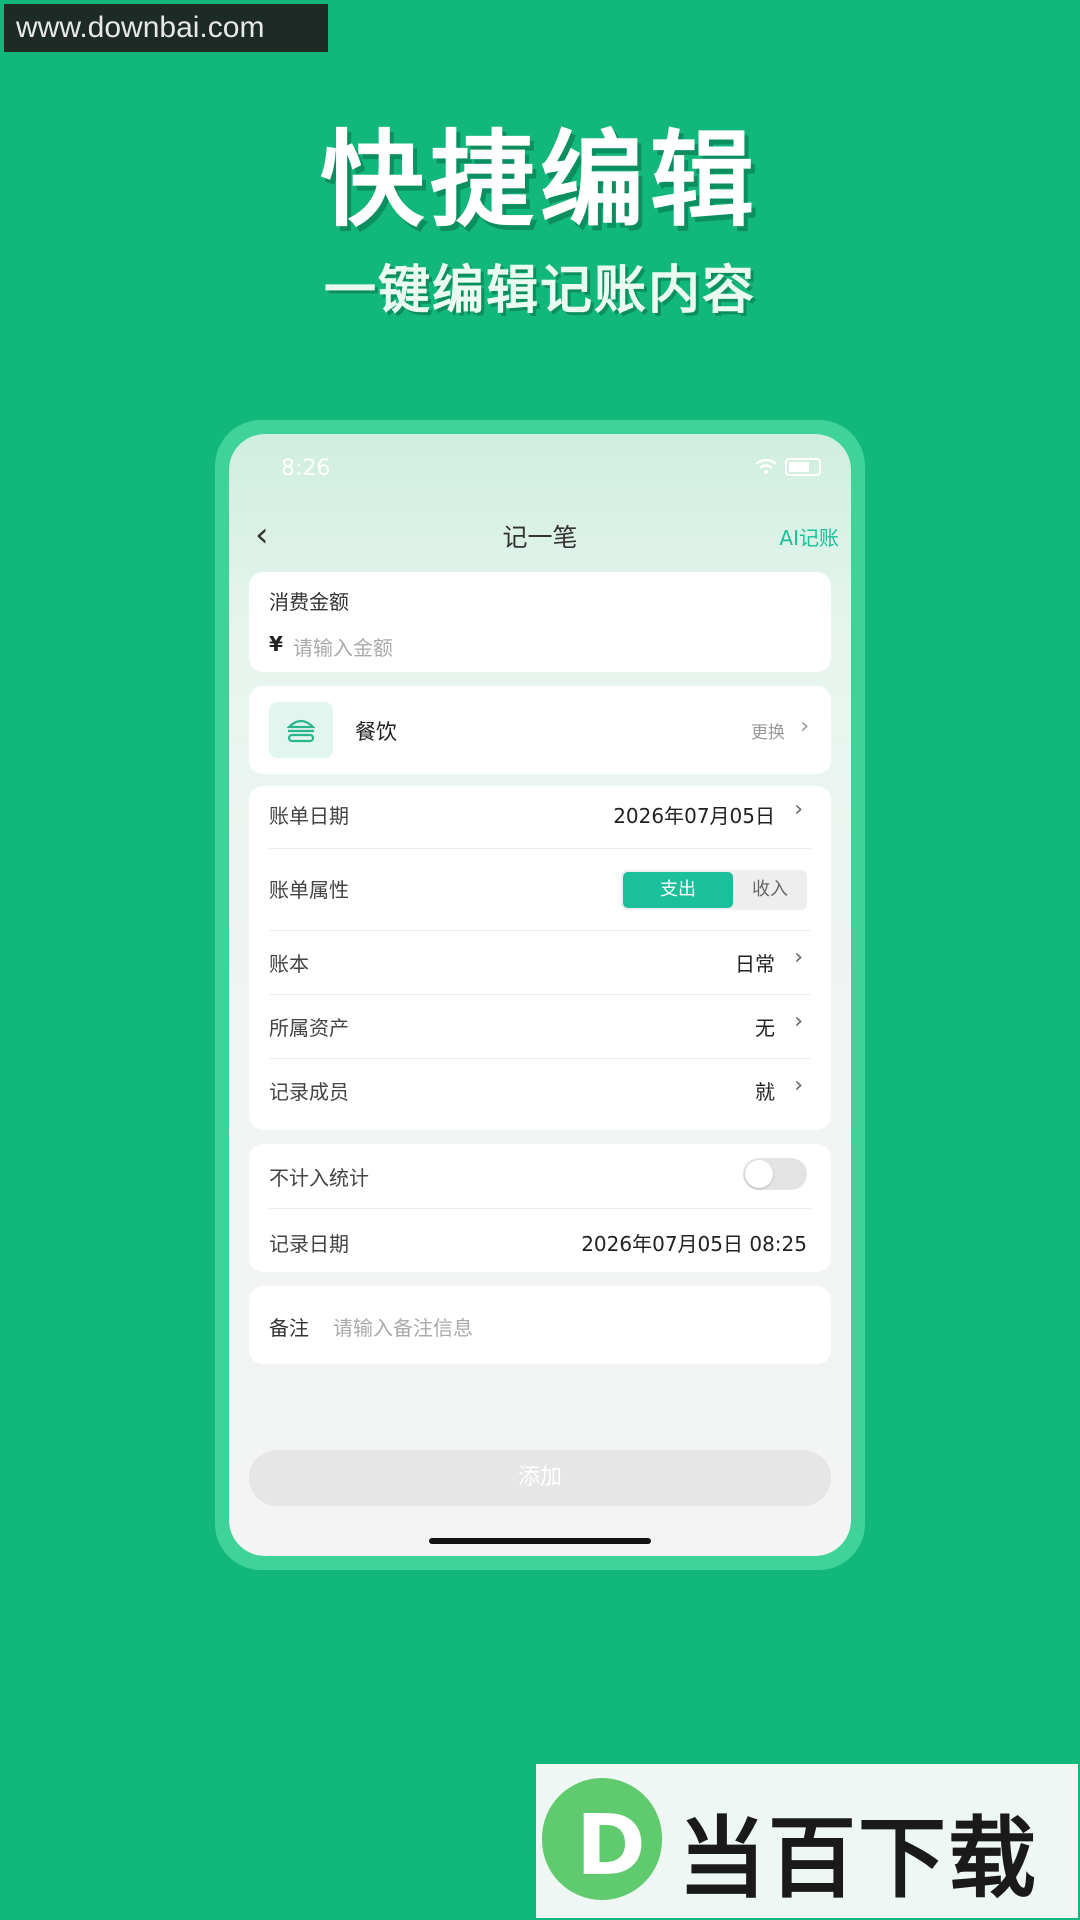 The height and width of the screenshot is (1920, 1080). Describe the element at coordinates (289, 964) in the screenshot. I see `book-label: 账本` at that location.